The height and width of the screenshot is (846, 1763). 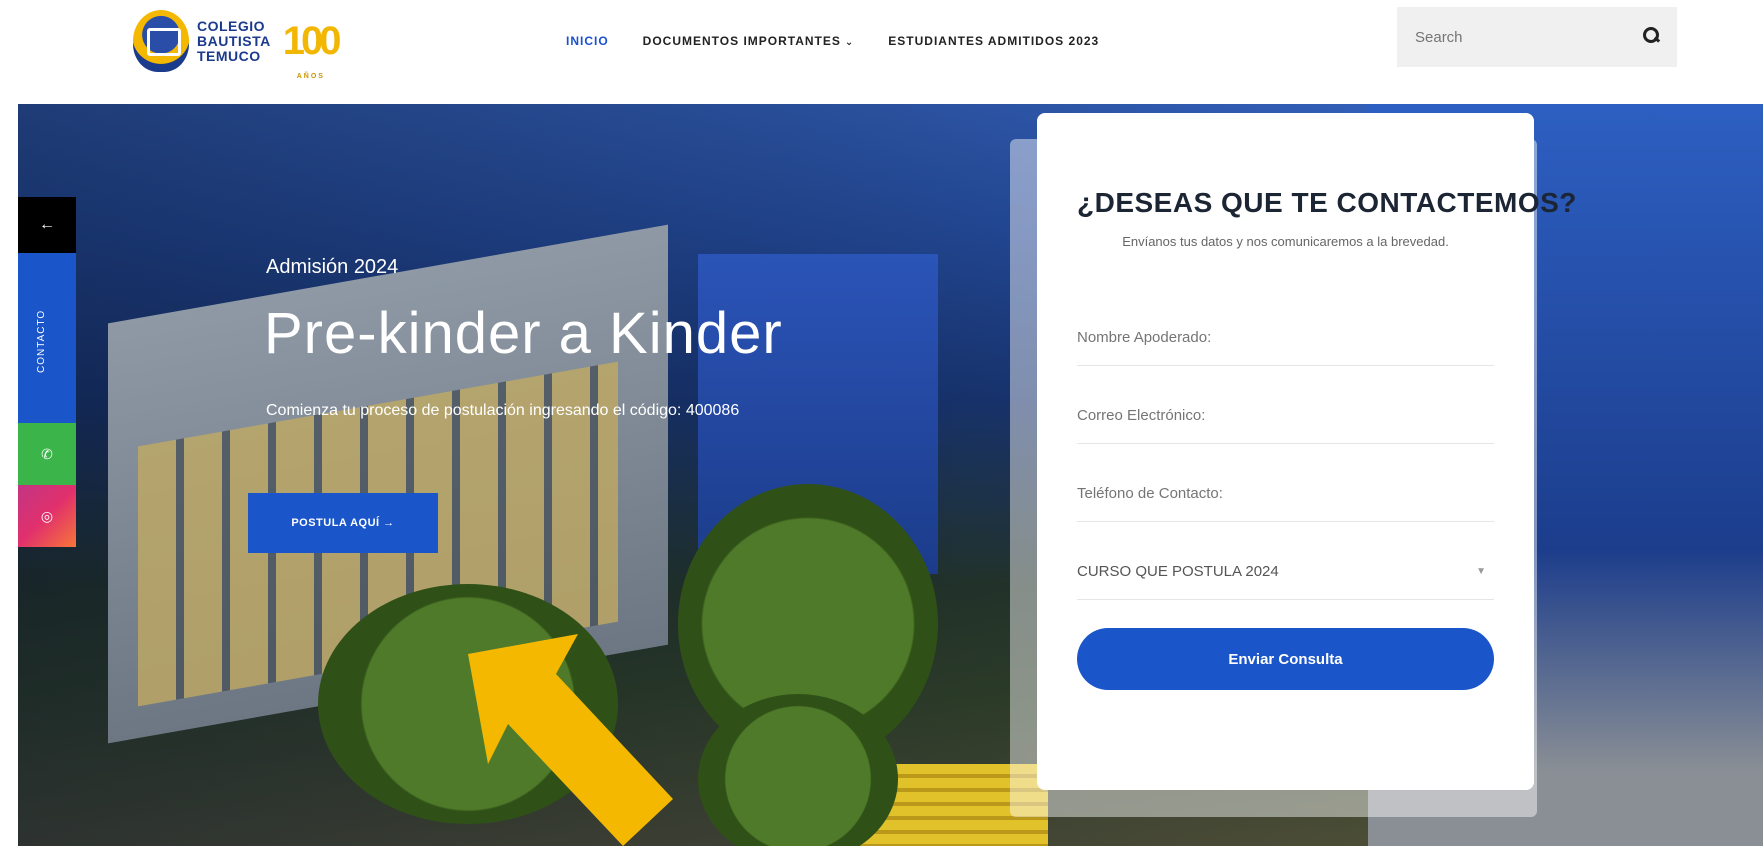 I want to click on telefono-input, so click(x=1285, y=493).